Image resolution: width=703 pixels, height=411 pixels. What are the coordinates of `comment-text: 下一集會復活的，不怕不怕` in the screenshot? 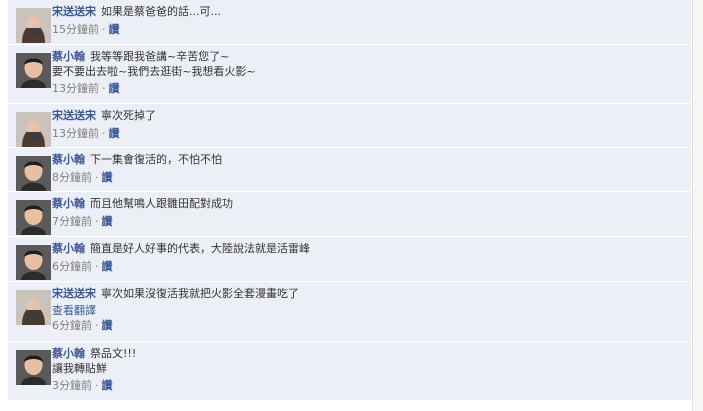 It's located at (156, 159).